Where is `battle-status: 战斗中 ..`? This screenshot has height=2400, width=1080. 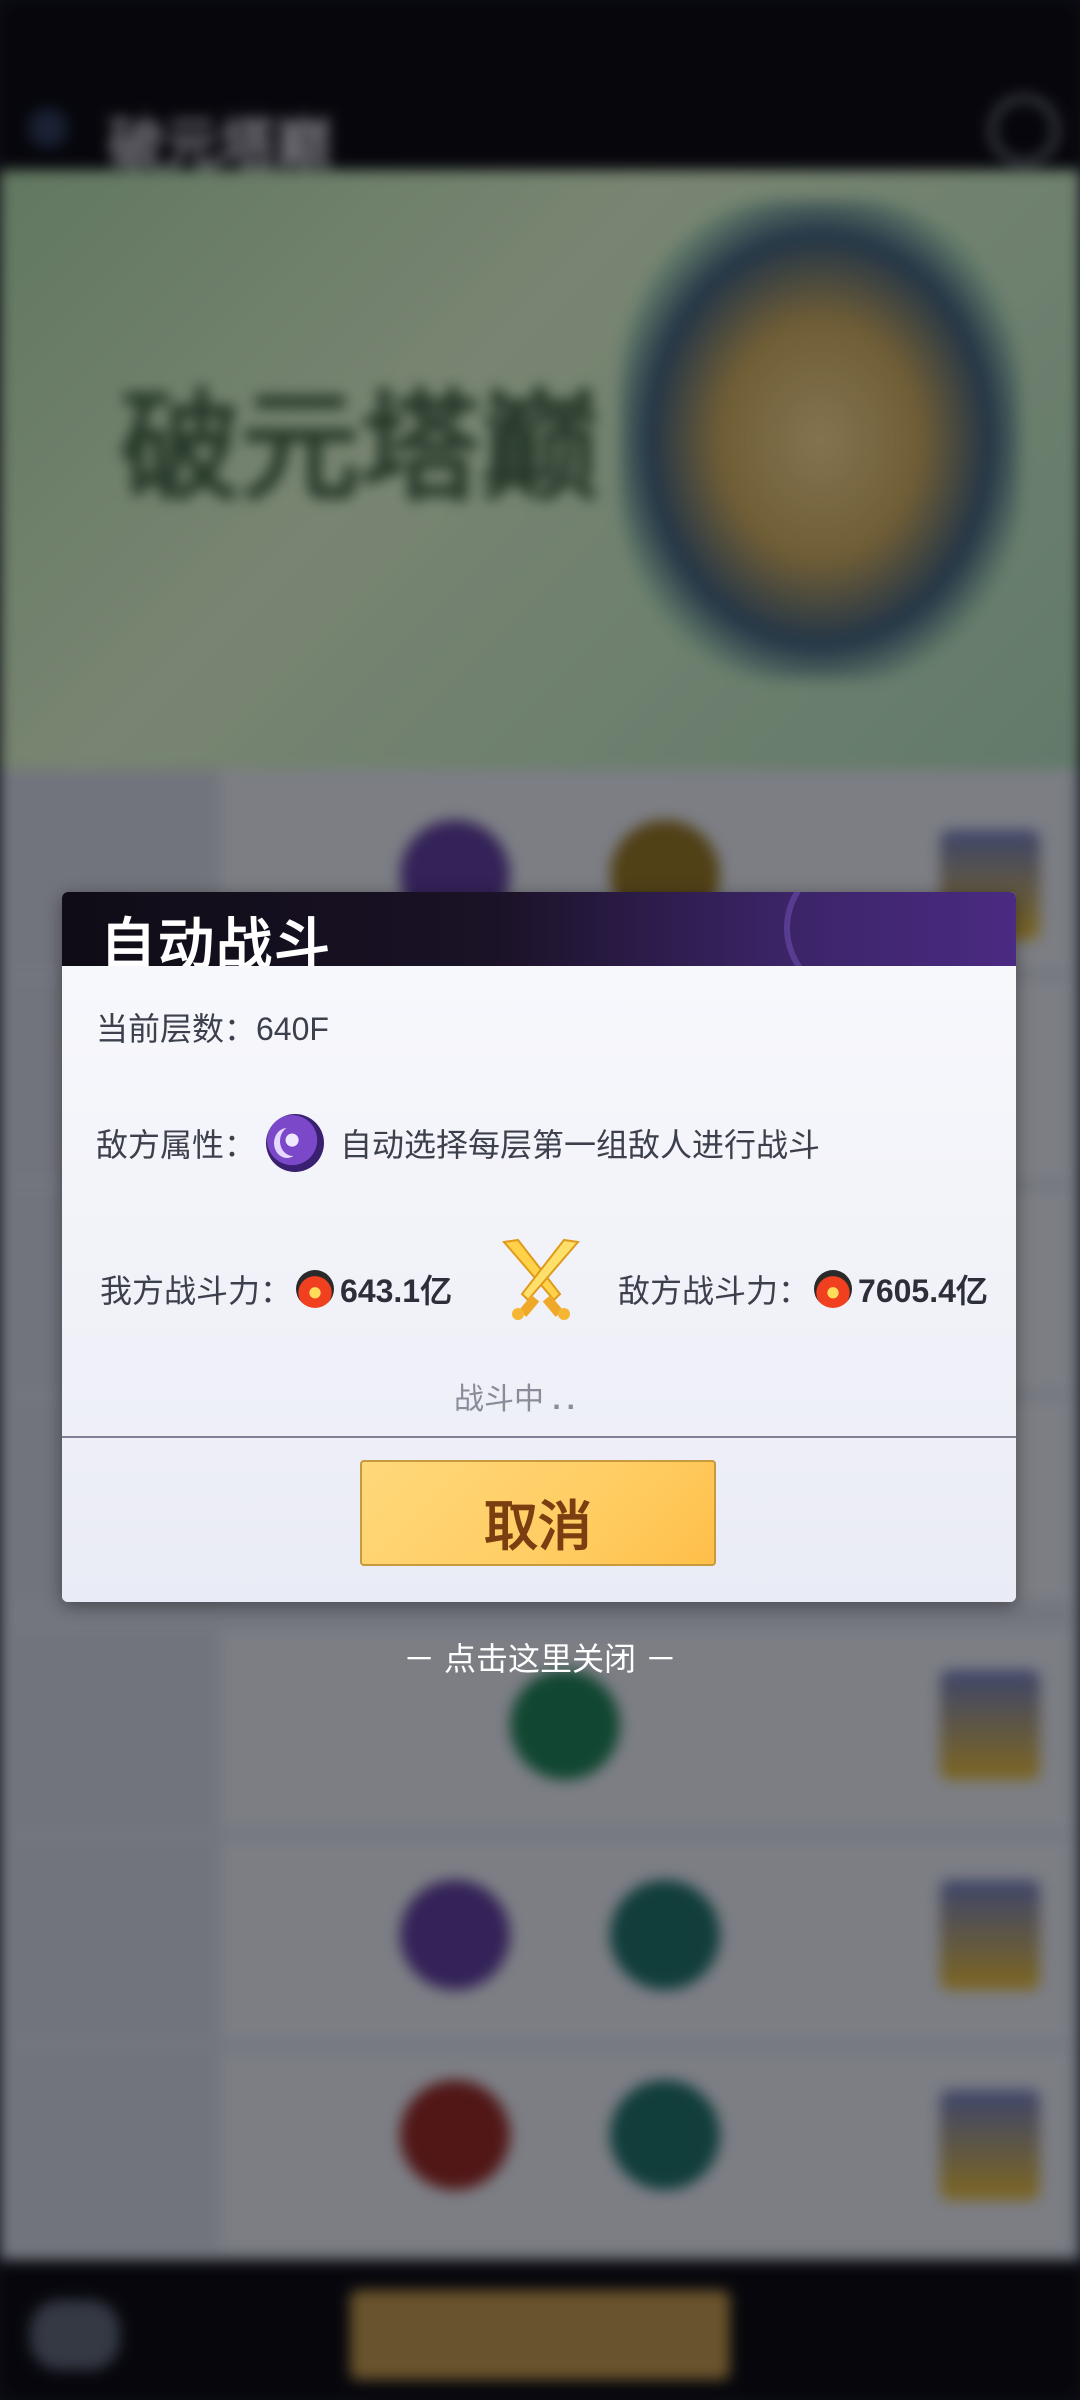 battle-status: 战斗中 .. is located at coordinates (517, 1396).